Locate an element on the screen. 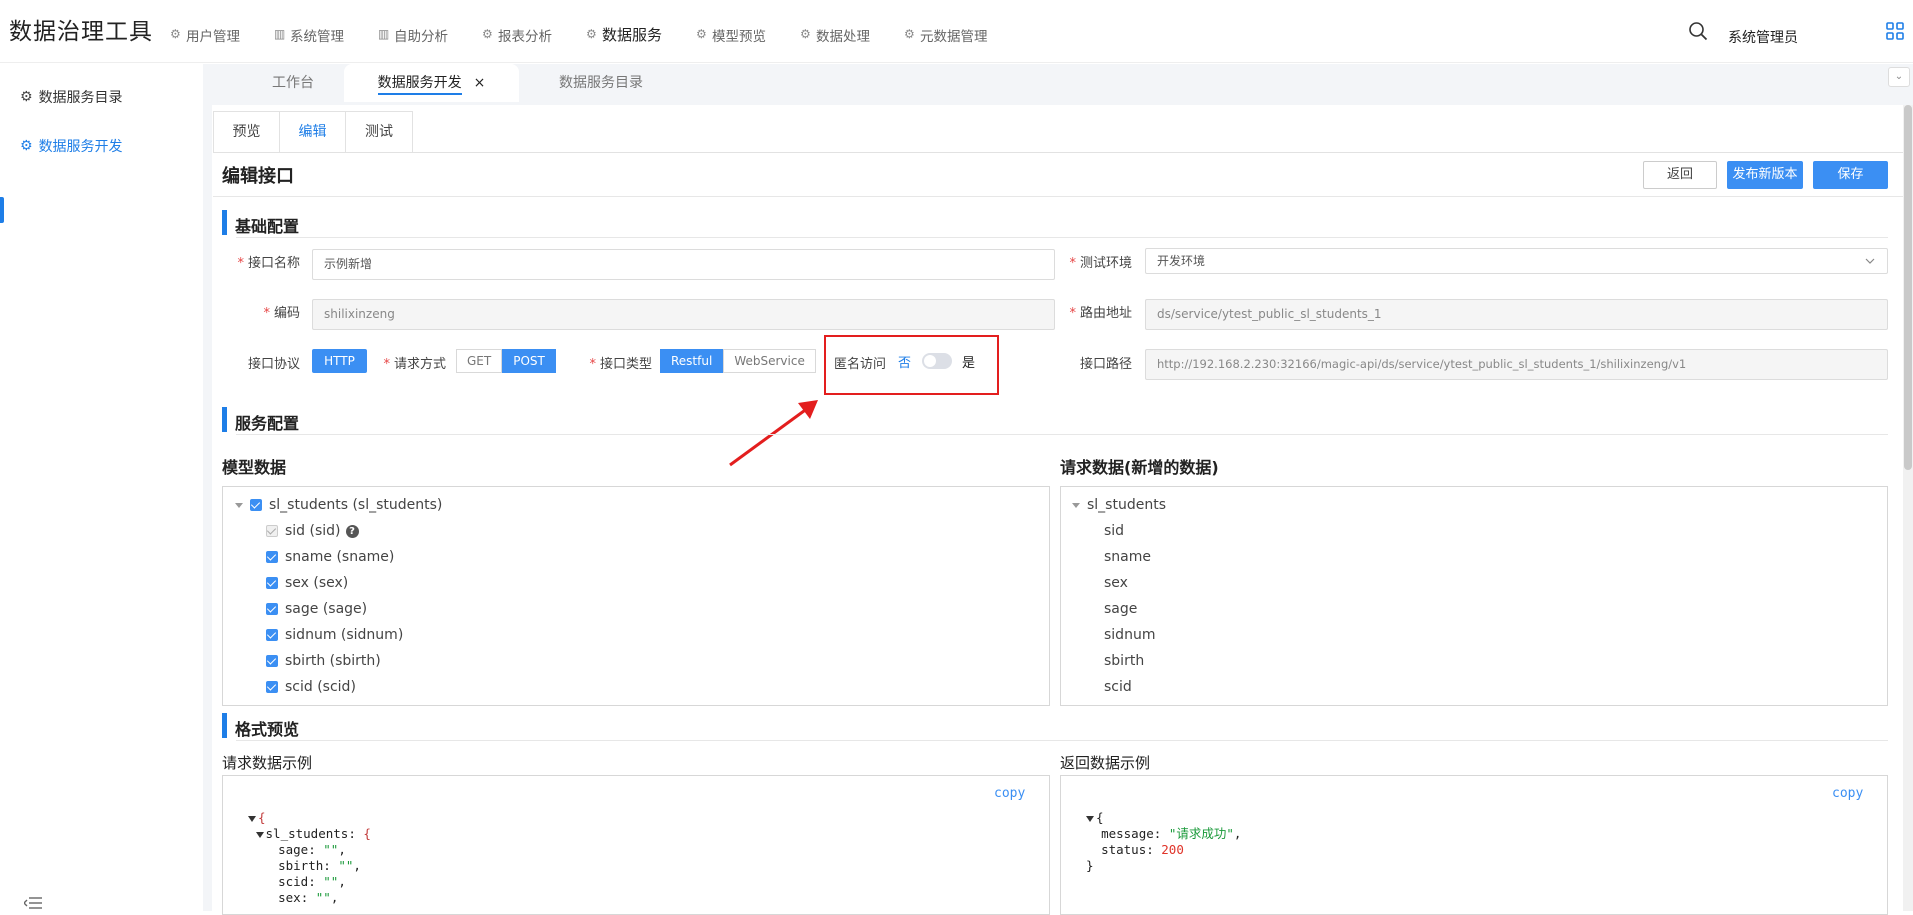 The image size is (1913, 915). tree-node: sid is located at coordinates (1114, 531).